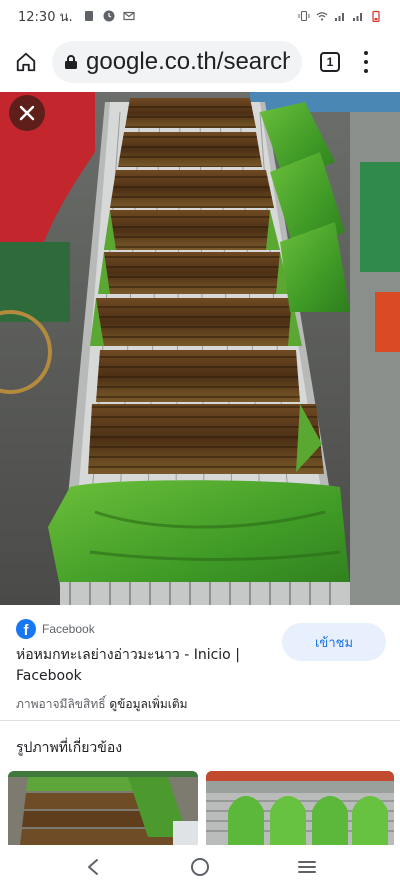 The height and width of the screenshot is (889, 400). I want to click on sim-icon, so click(88, 16).